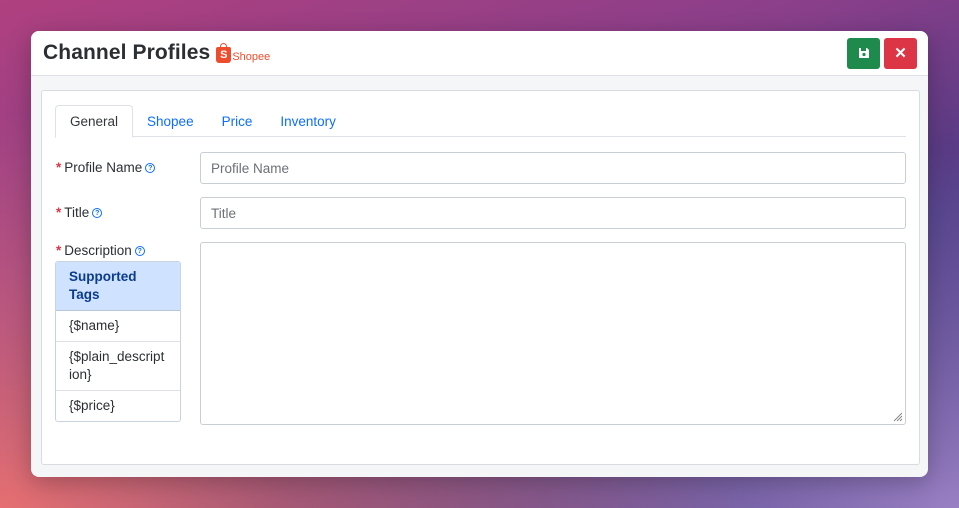  I want to click on save-button, so click(863, 53).